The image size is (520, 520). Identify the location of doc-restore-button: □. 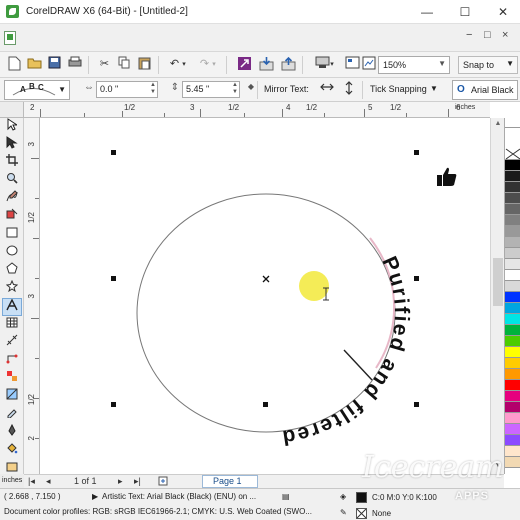
(487, 35).